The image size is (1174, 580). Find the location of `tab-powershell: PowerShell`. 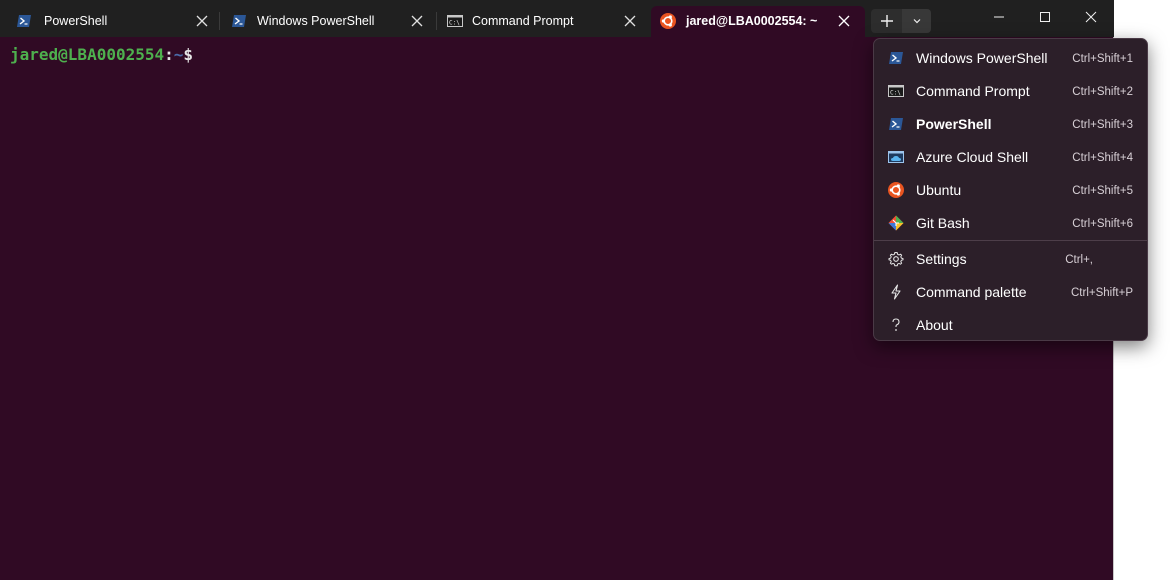

tab-powershell: PowerShell is located at coordinates (112, 21).